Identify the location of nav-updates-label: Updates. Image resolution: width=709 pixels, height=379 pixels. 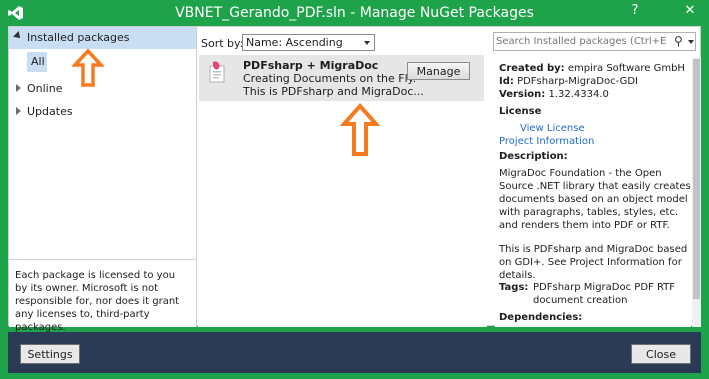
(50, 111).